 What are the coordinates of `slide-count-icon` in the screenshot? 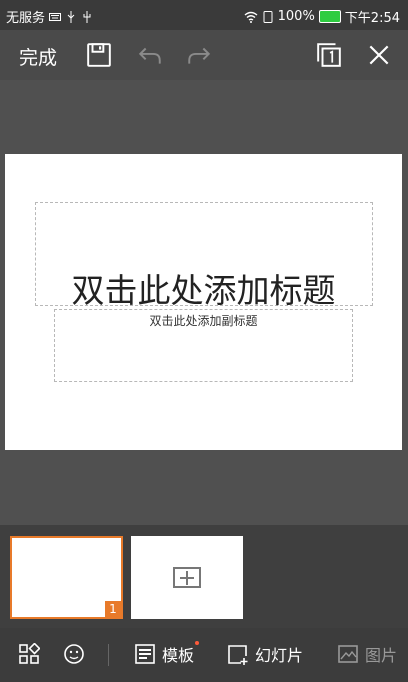 It's located at (329, 55).